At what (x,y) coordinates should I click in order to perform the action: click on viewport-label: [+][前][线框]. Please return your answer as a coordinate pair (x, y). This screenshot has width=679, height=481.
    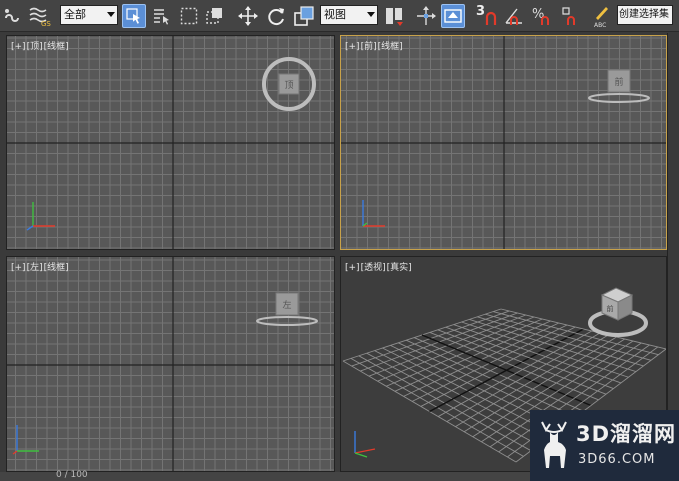
    Looking at the image, I should click on (374, 45).